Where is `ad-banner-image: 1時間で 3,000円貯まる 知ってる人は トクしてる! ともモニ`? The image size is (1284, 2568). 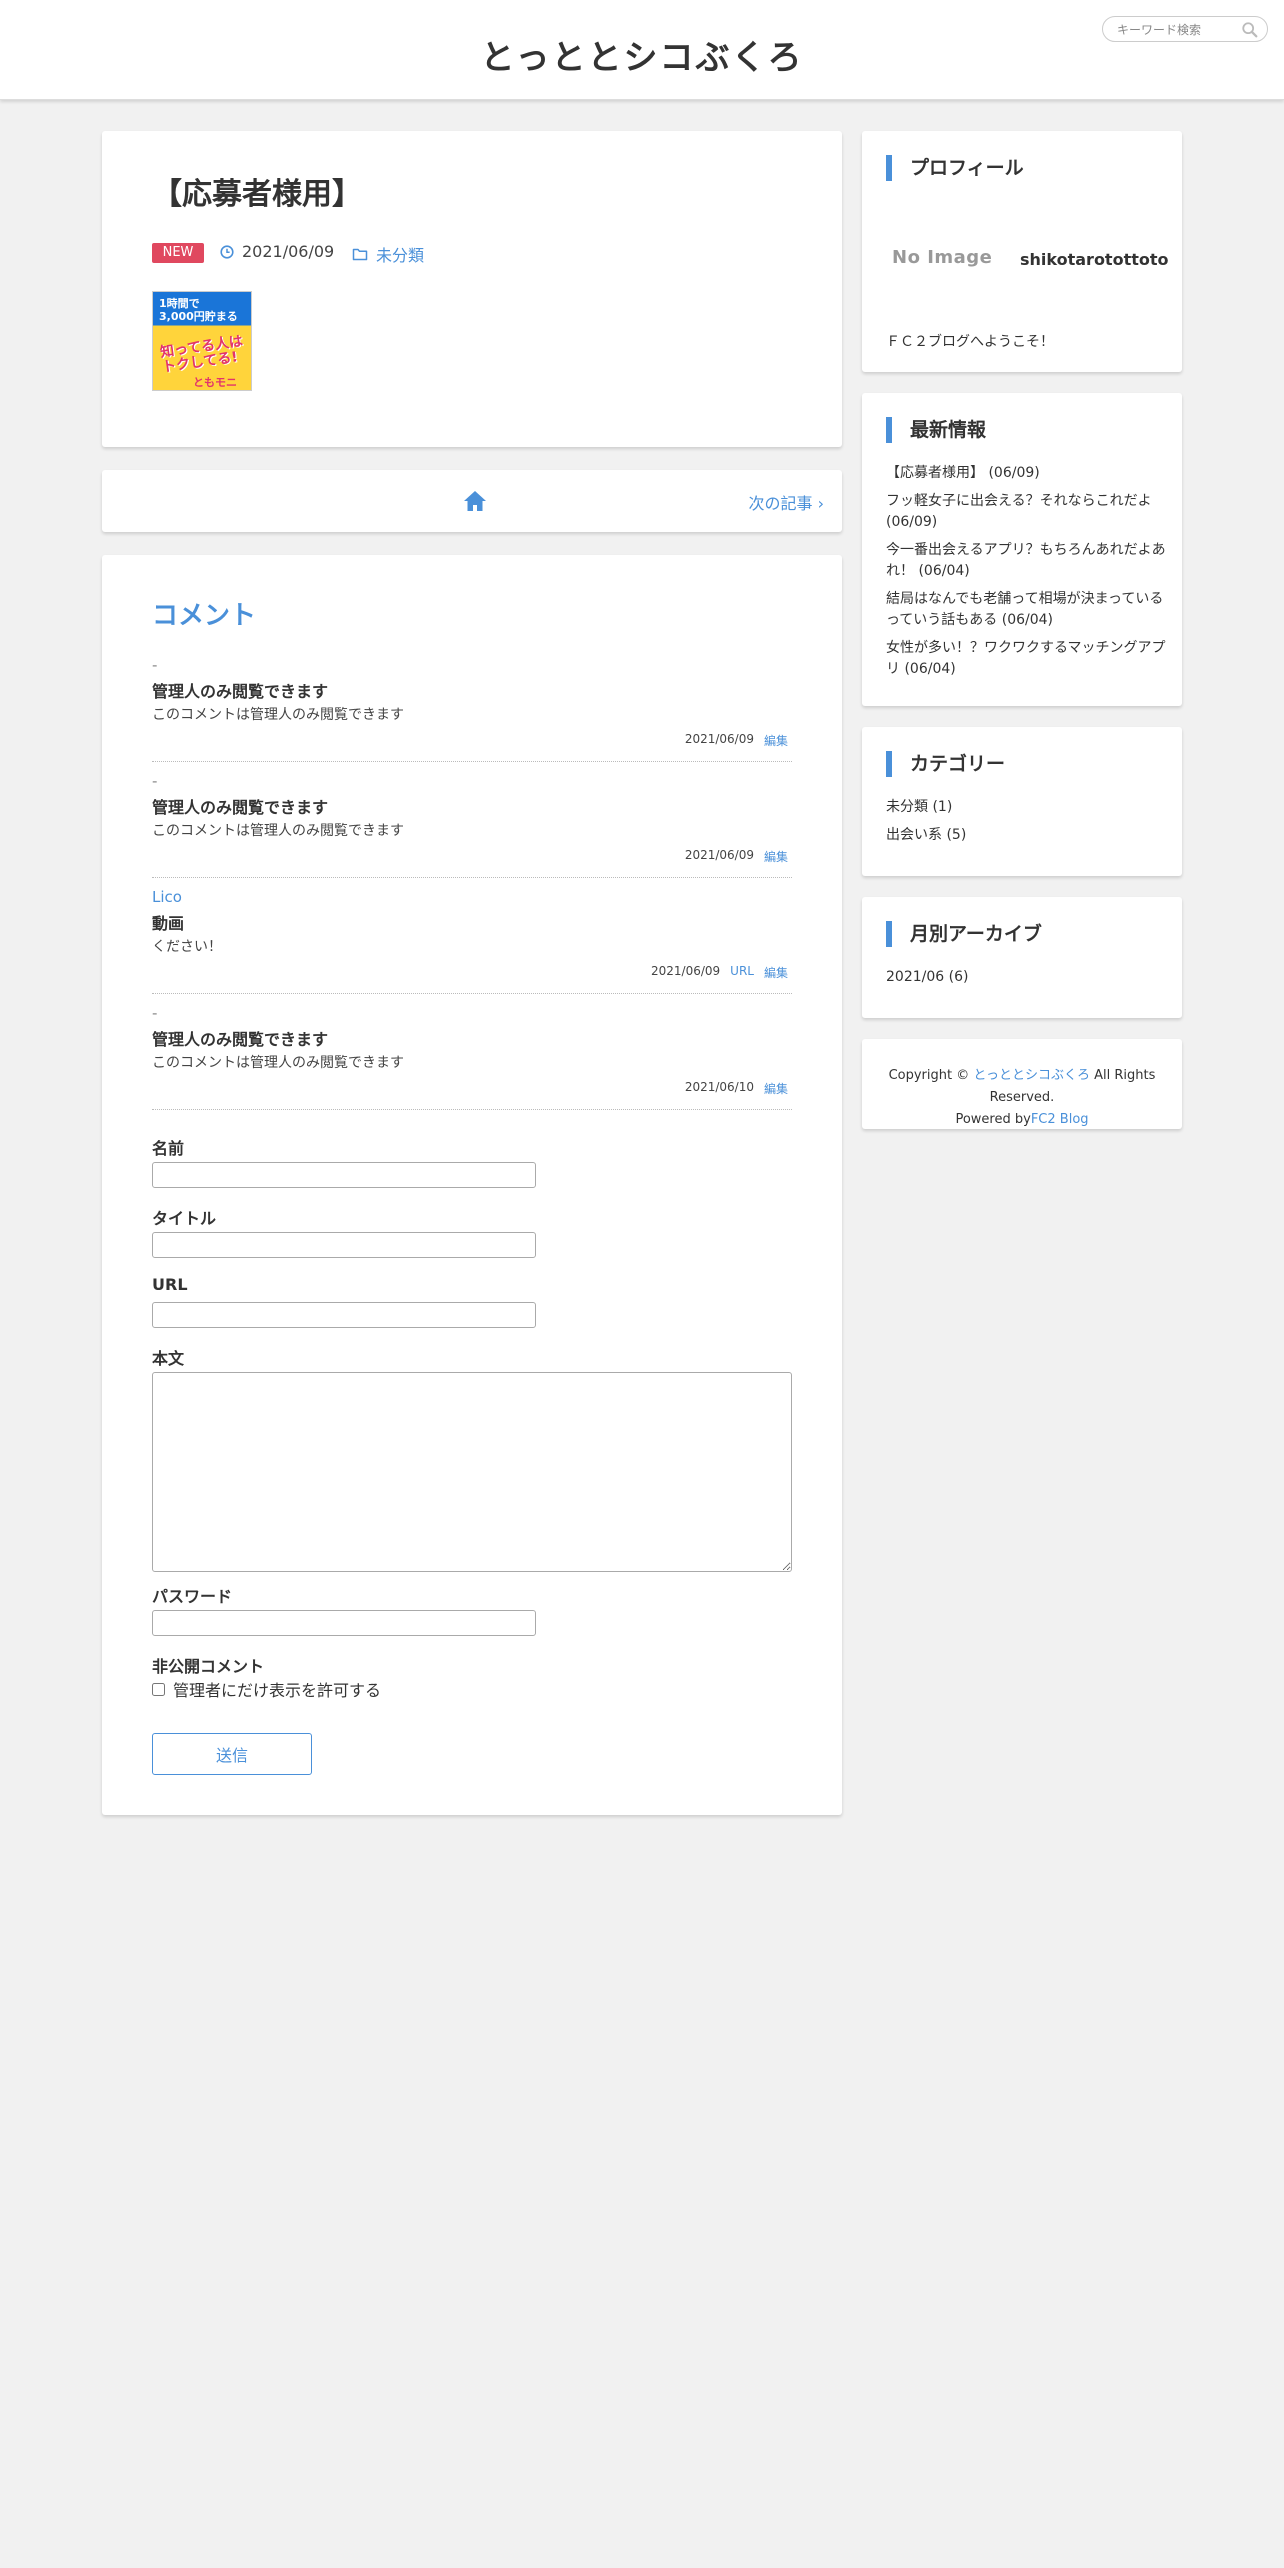
ad-banner-image: 1時間で 3,000円貯まる 知ってる人は トクしてる! ともモニ is located at coordinates (202, 341).